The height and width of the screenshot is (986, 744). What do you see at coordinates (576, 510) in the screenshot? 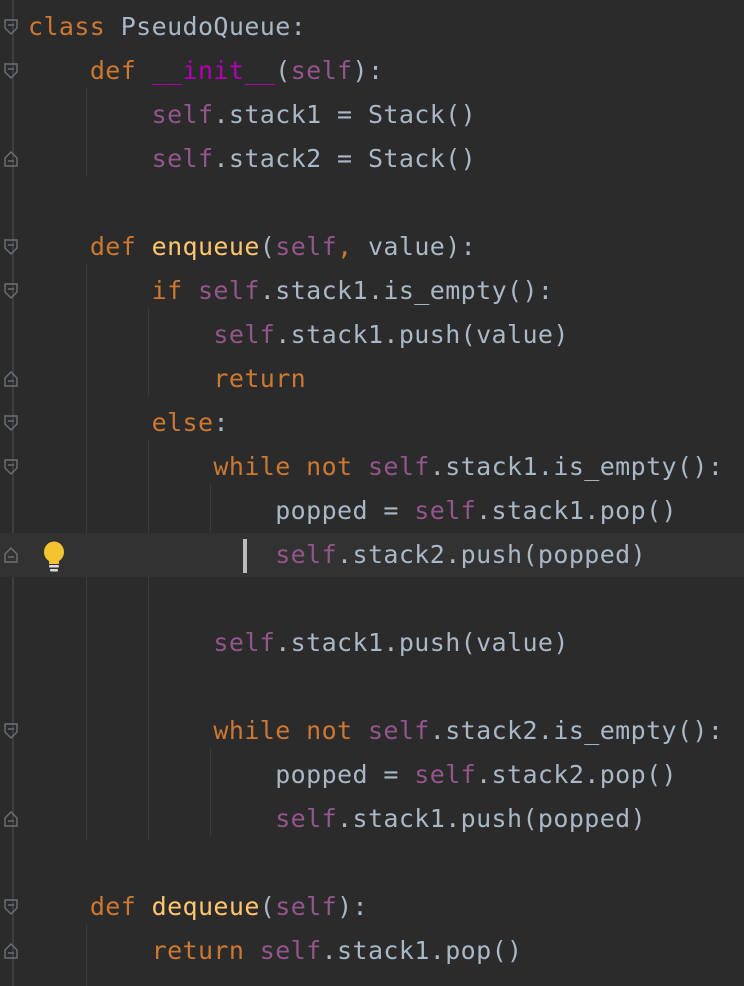
I see `code-token: .stack1.pop()` at bounding box center [576, 510].